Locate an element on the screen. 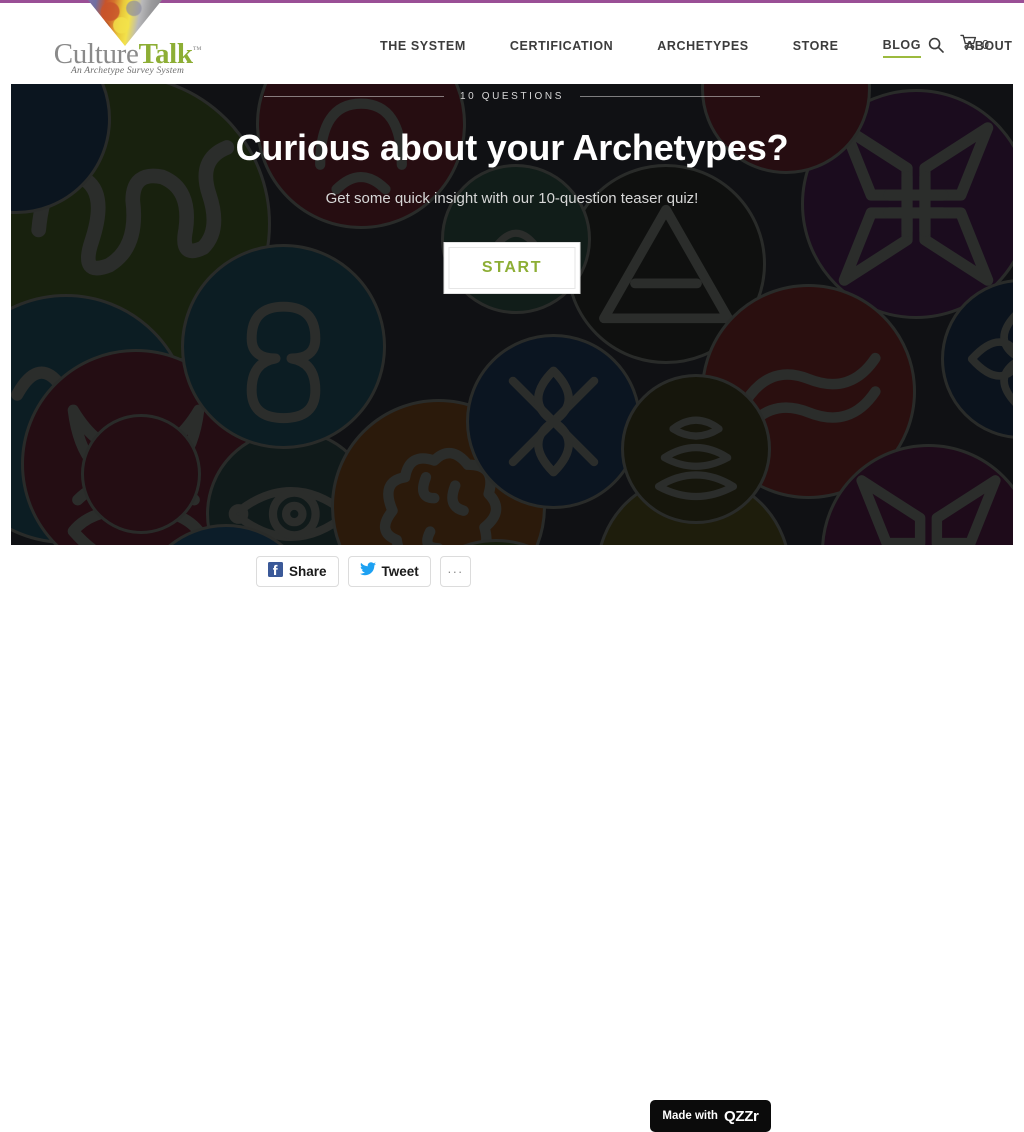 Image resolution: width=1024 pixels, height=1132 pixels. eyebrow-rule-right is located at coordinates (670, 96).